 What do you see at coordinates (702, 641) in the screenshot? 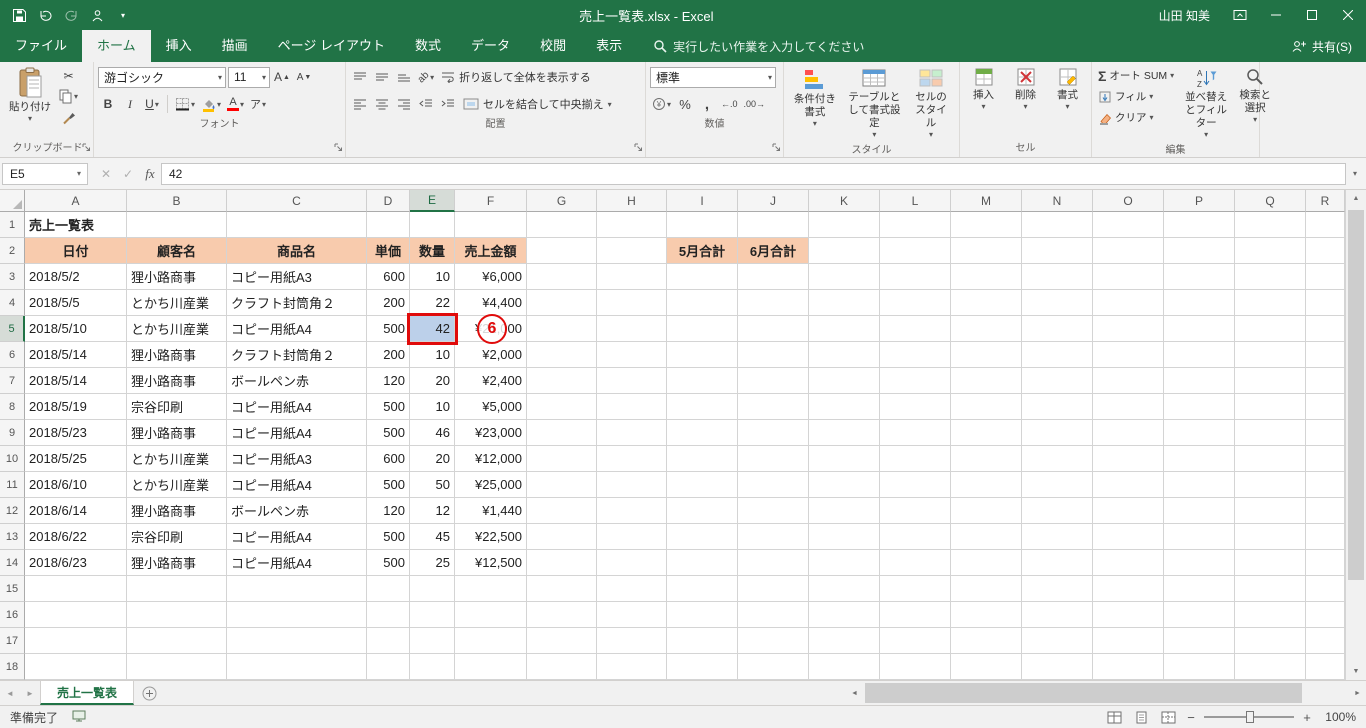
I see `cell-I17` at bounding box center [702, 641].